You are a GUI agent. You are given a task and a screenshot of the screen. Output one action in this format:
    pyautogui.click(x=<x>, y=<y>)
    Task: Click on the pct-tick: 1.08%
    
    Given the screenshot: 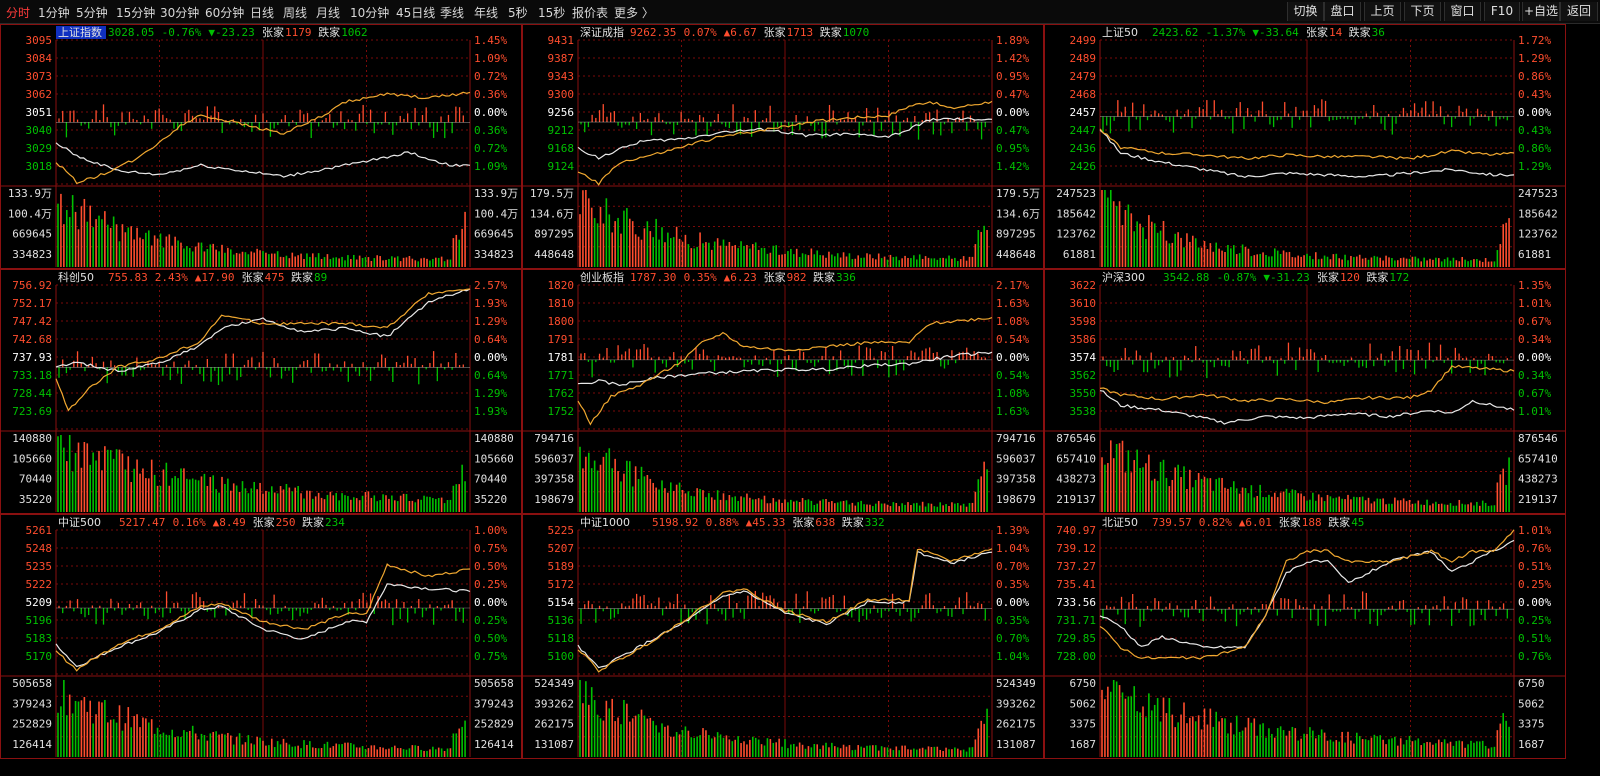 What is the action you would take?
    pyautogui.click(x=1012, y=393)
    